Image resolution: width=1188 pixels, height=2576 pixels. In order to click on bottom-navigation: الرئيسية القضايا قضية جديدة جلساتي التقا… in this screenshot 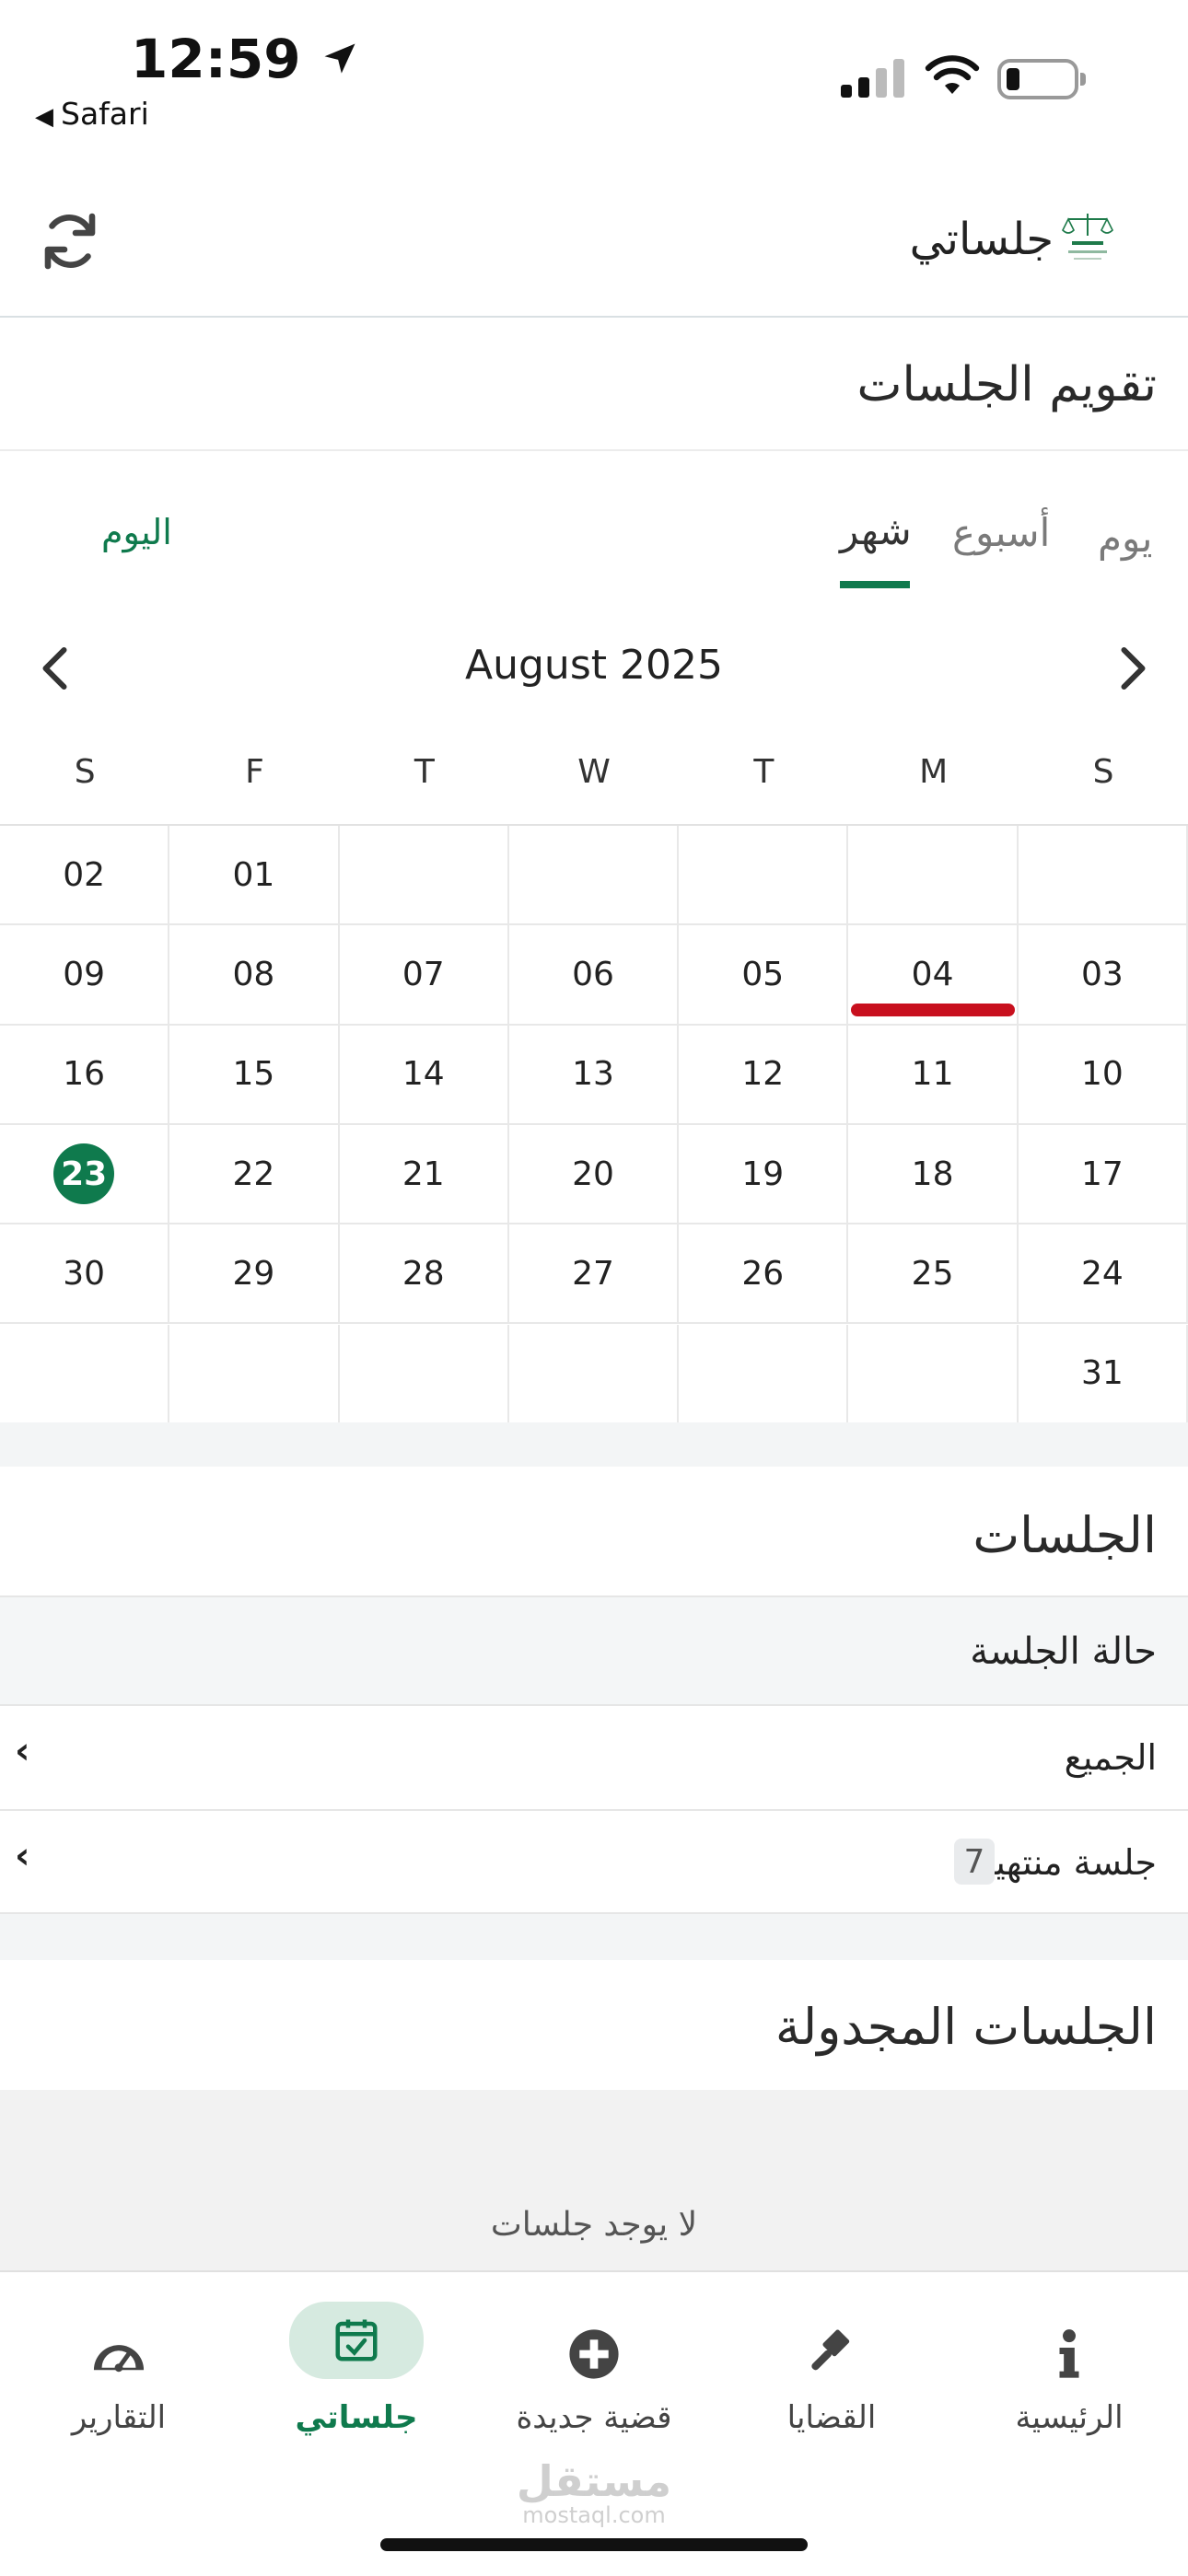, I will do `click(594, 2423)`.